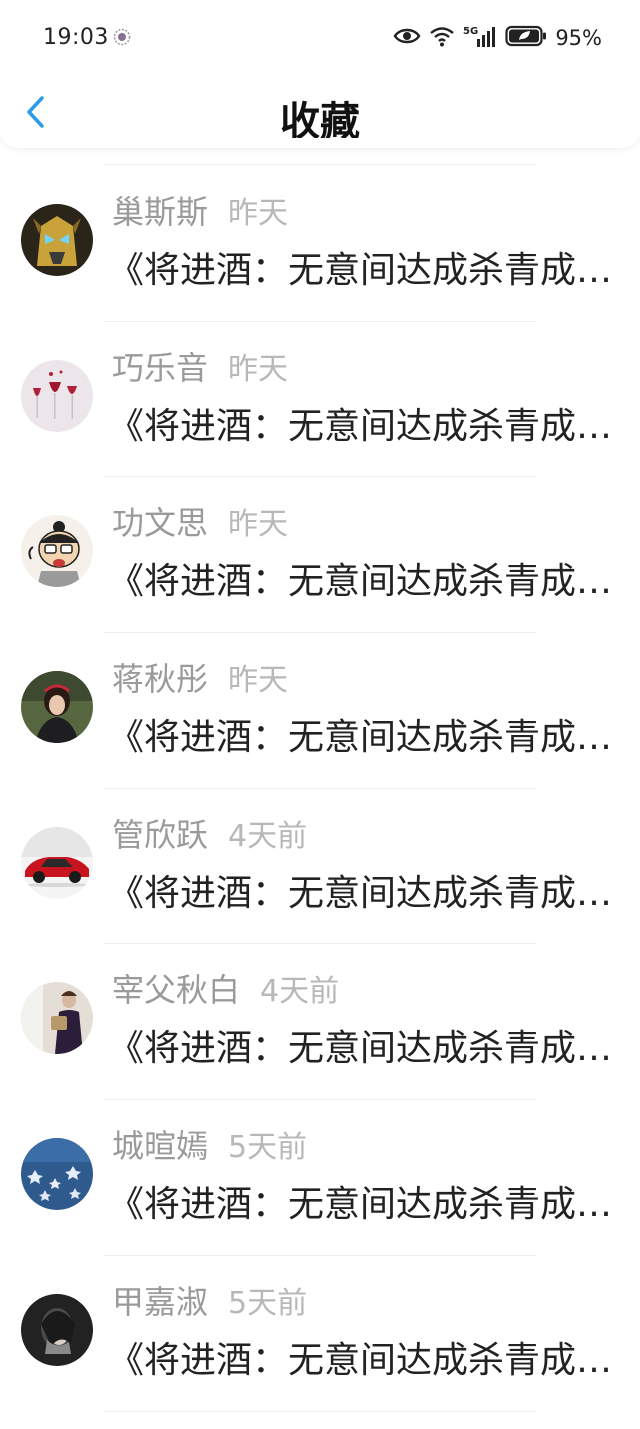 The image size is (640, 1429). I want to click on wifi-icon, so click(442, 38).